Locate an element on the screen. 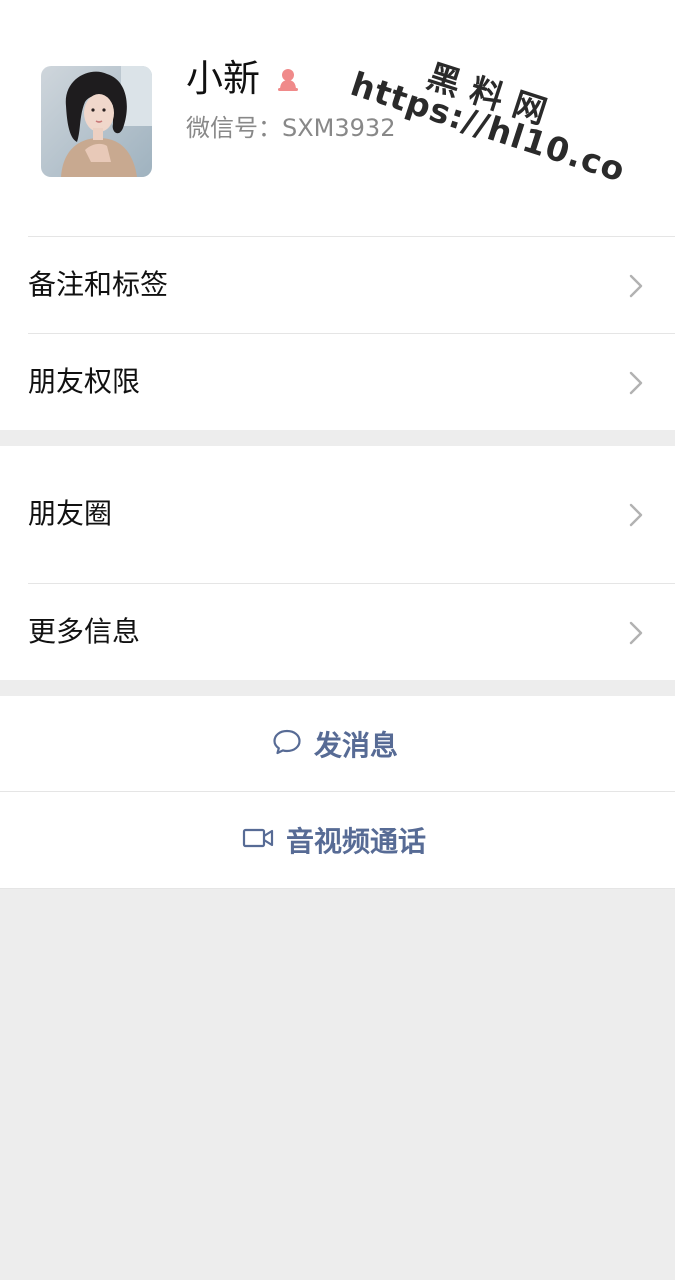 The image size is (675, 1280). divider is located at coordinates (337, 888).